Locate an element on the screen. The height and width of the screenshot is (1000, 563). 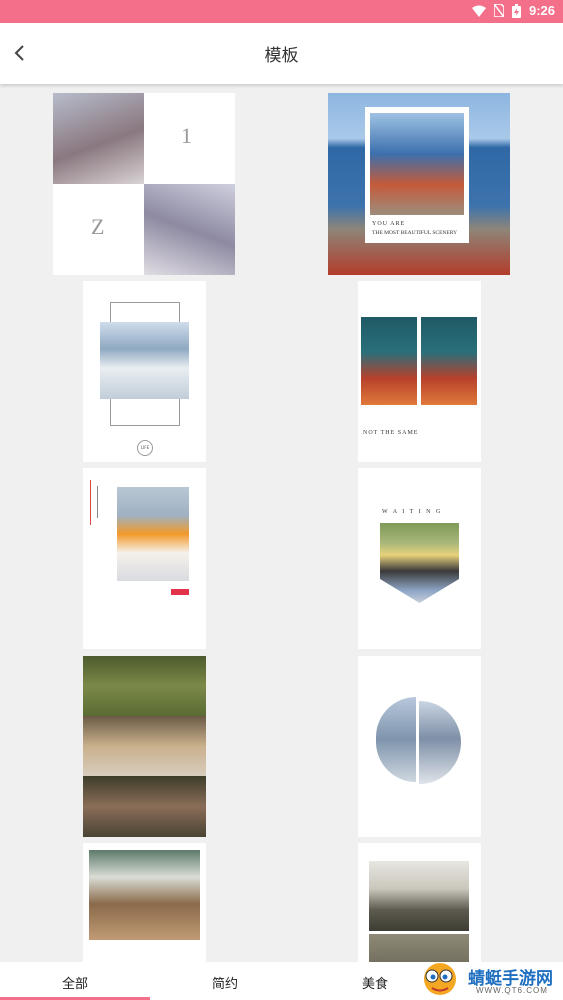
template-caption: NOT THE SAME is located at coordinates (391, 433).